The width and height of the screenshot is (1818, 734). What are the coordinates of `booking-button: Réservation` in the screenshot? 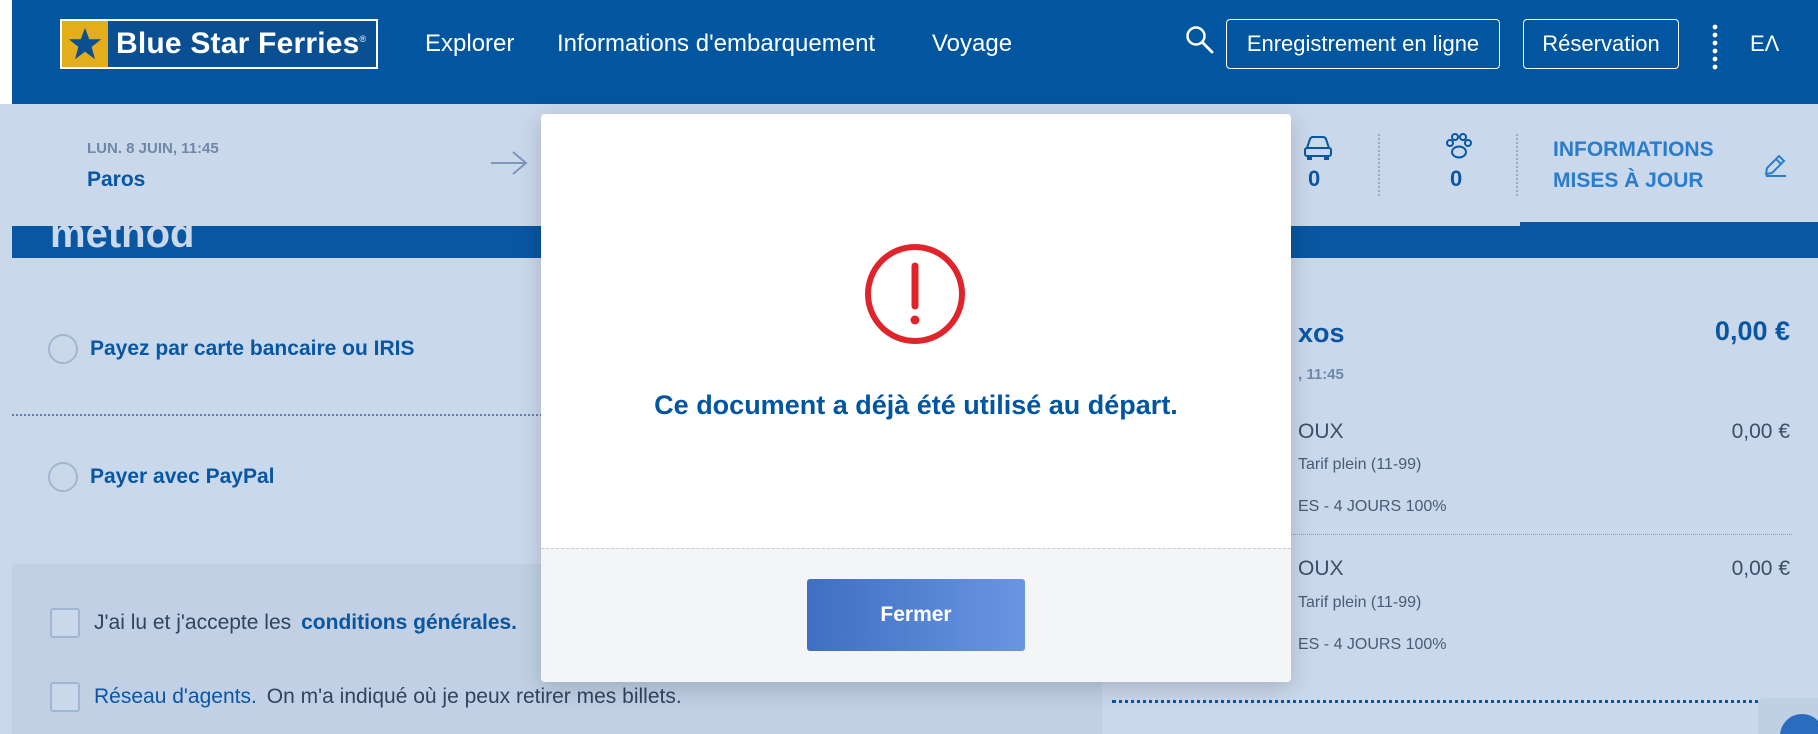 It's located at (1601, 44).